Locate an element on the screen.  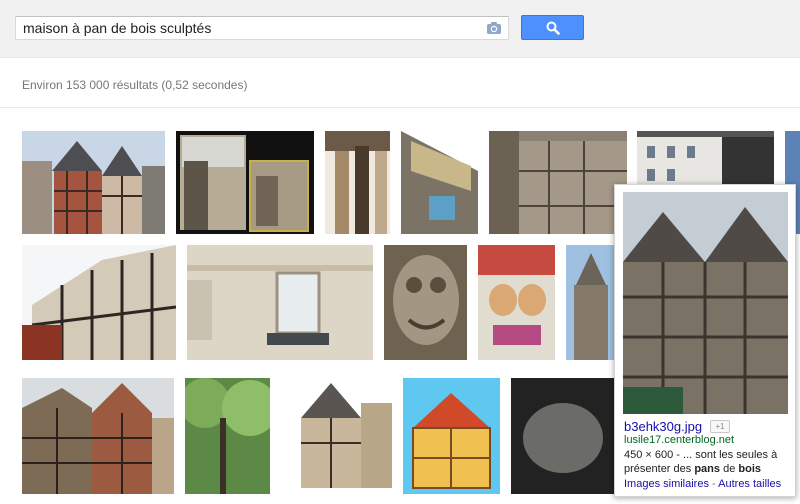
camera-icon is located at coordinates (494, 28).